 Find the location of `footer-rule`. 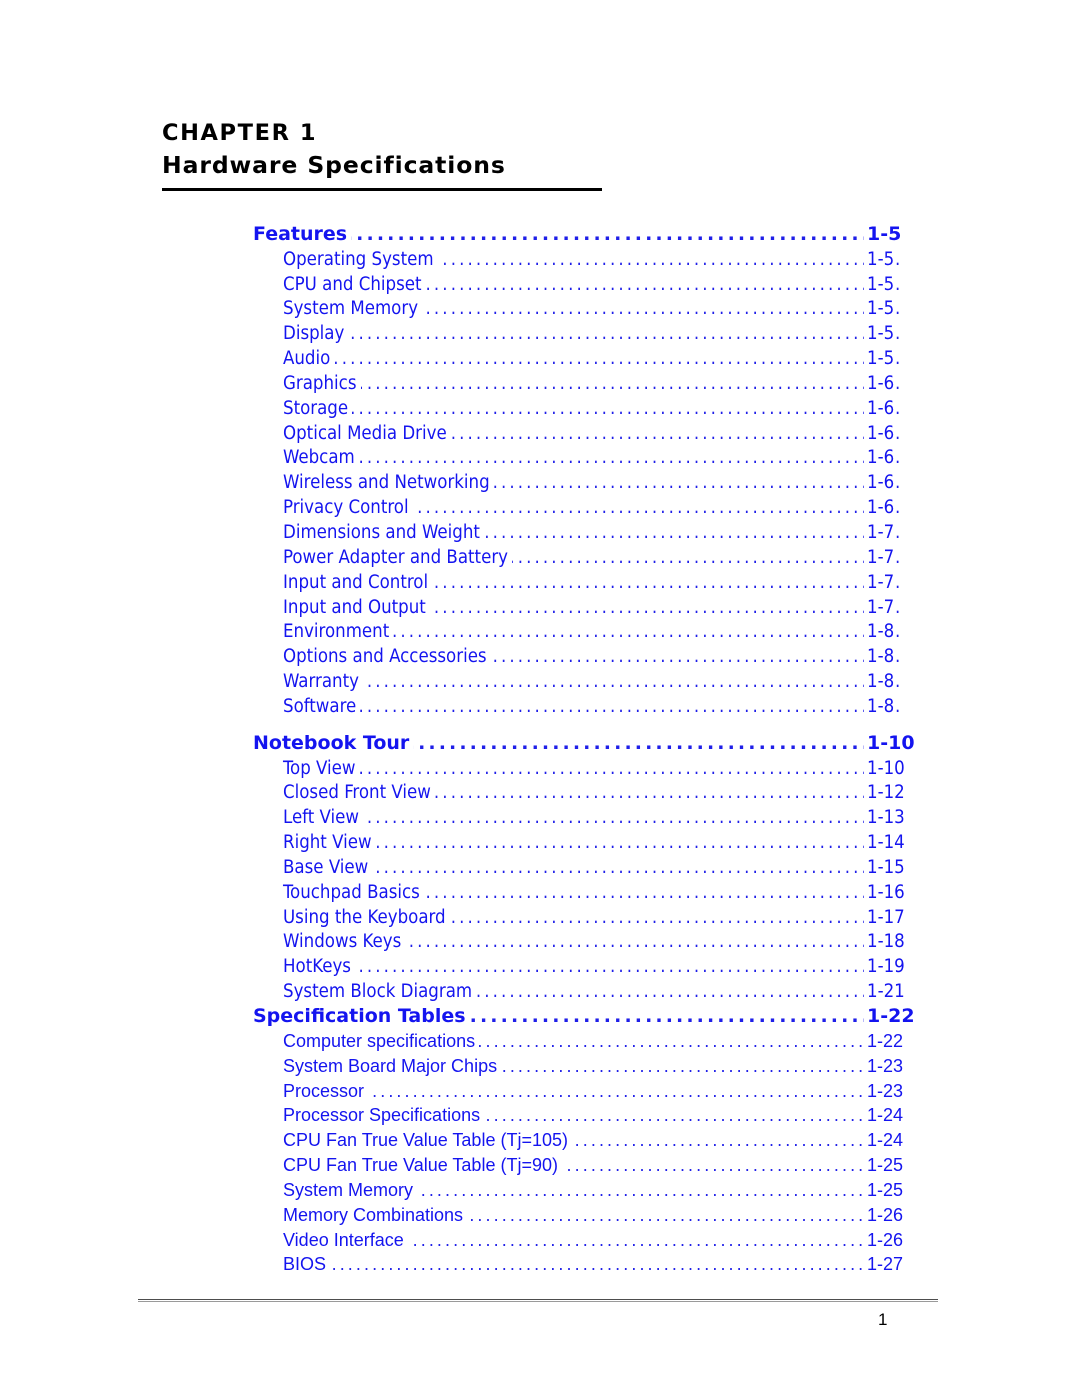

footer-rule is located at coordinates (538, 1299).